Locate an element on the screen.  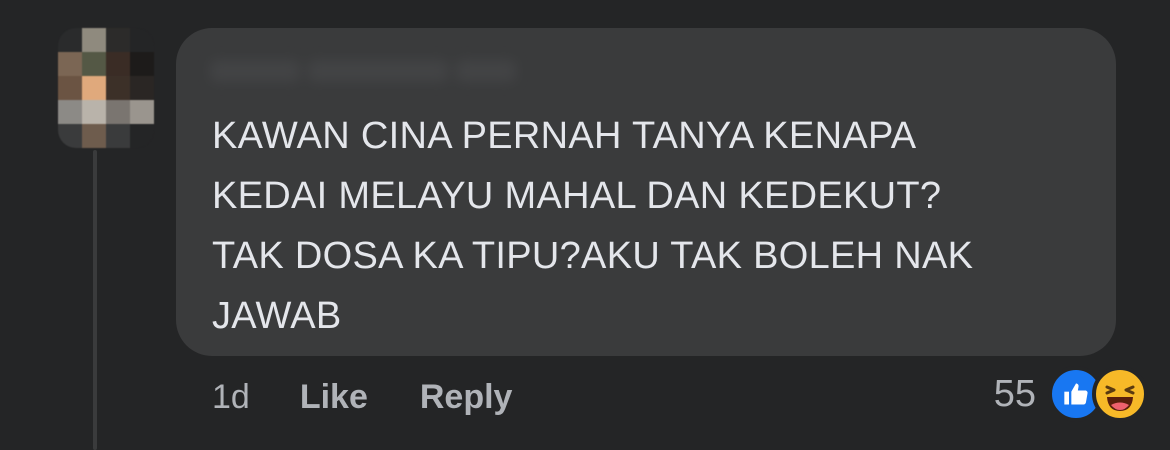
like-button: Like is located at coordinates (334, 397).